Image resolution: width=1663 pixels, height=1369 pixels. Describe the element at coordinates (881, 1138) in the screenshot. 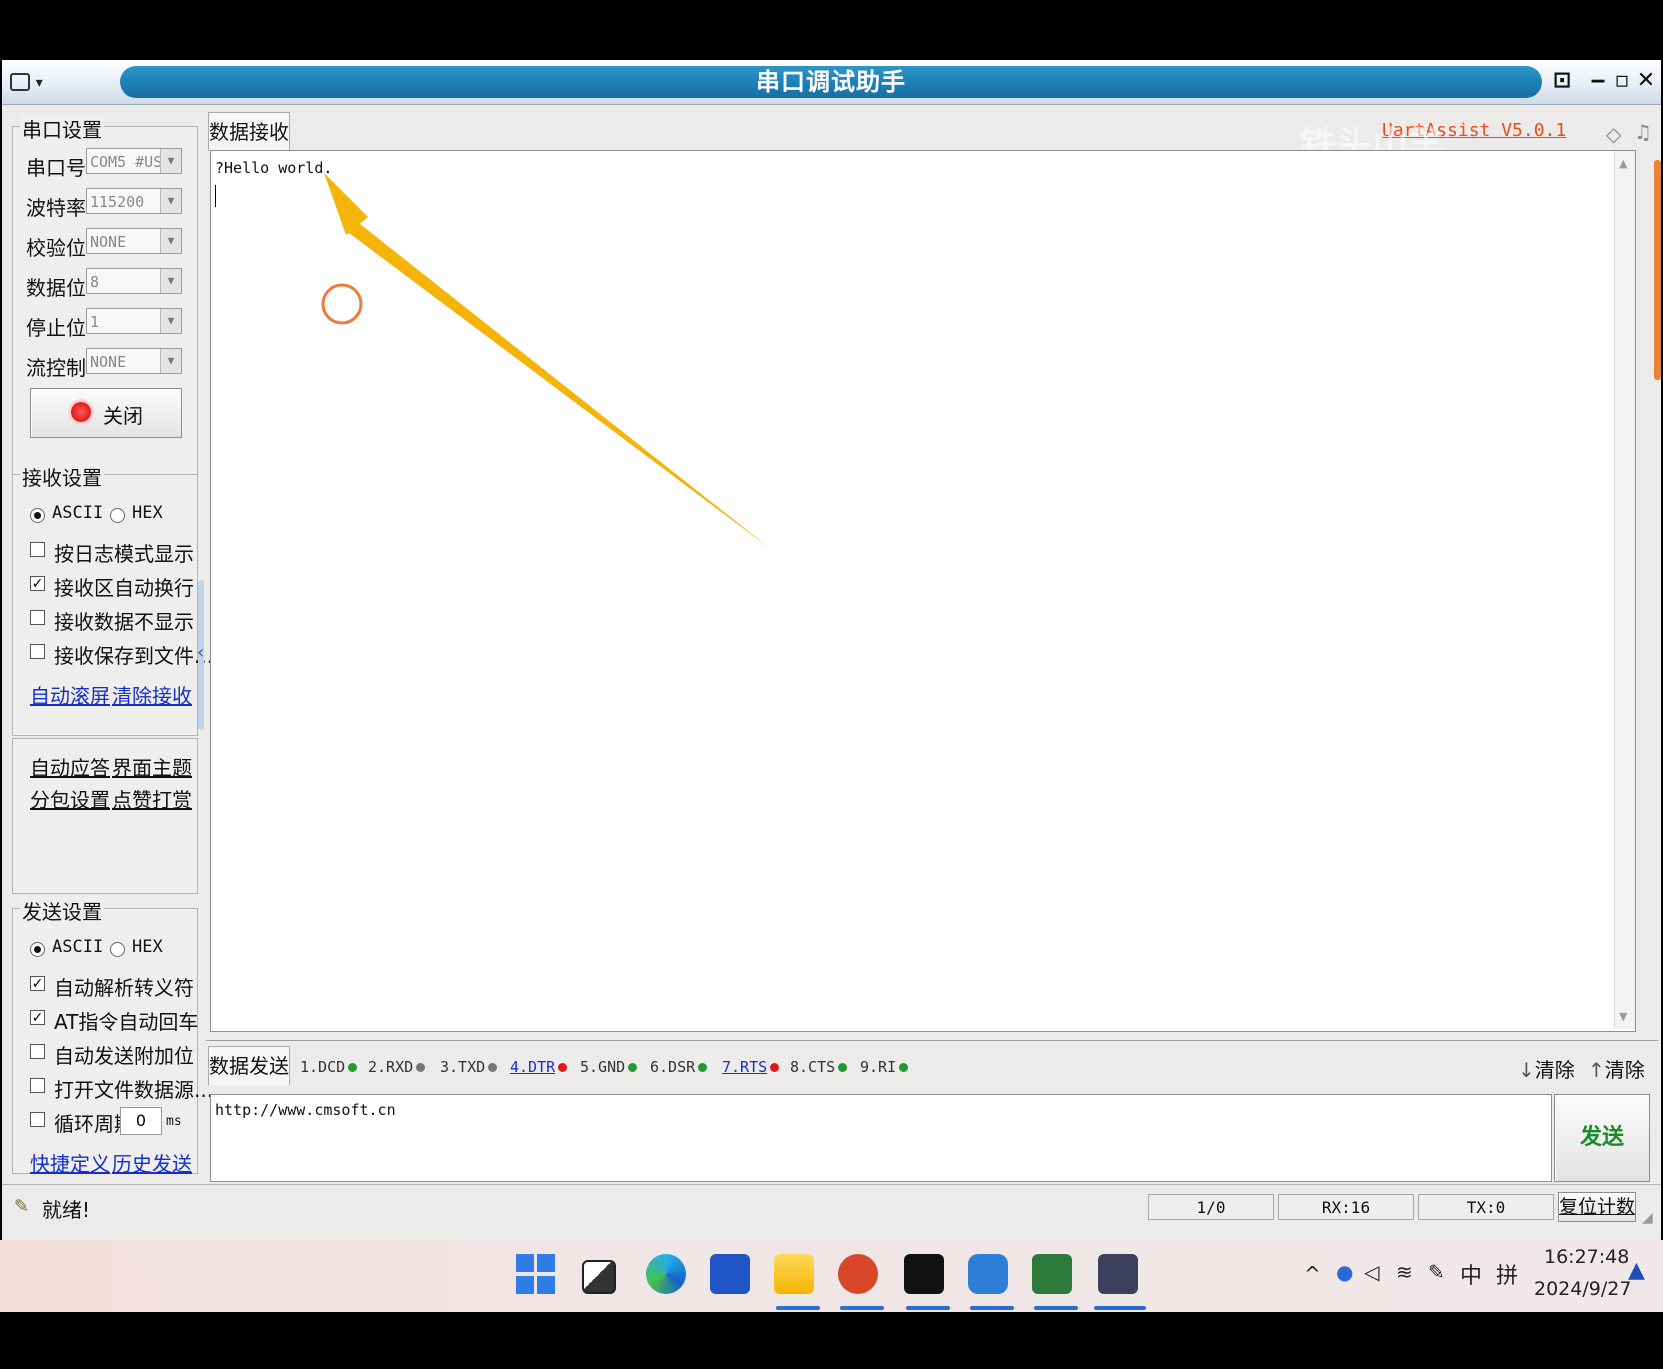

I see `send-input: http://www.cmsoft.cn` at that location.